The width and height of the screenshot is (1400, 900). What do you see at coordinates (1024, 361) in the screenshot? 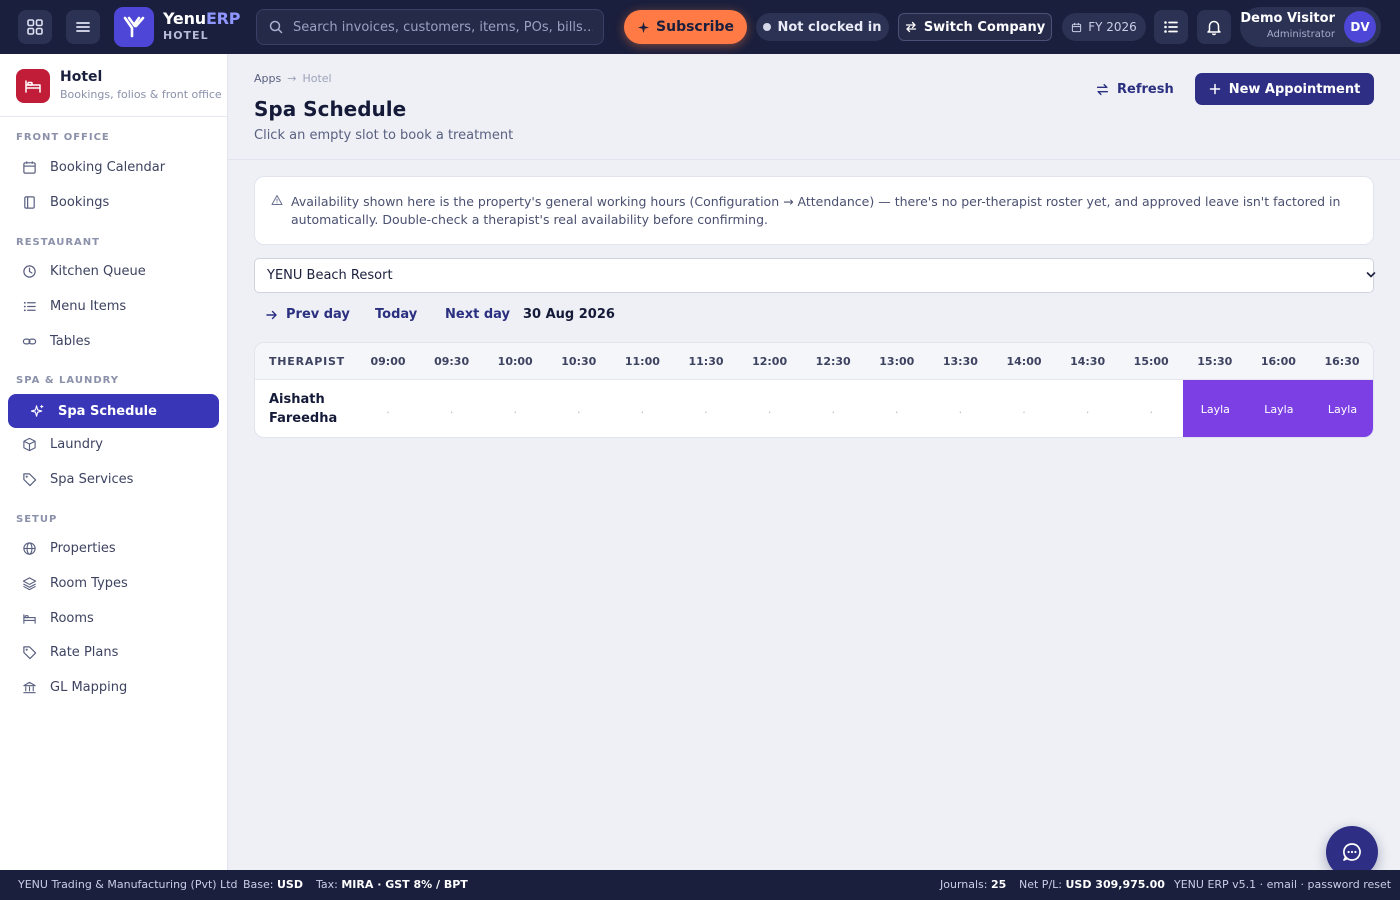
I see `time-column-header: 14:00` at bounding box center [1024, 361].